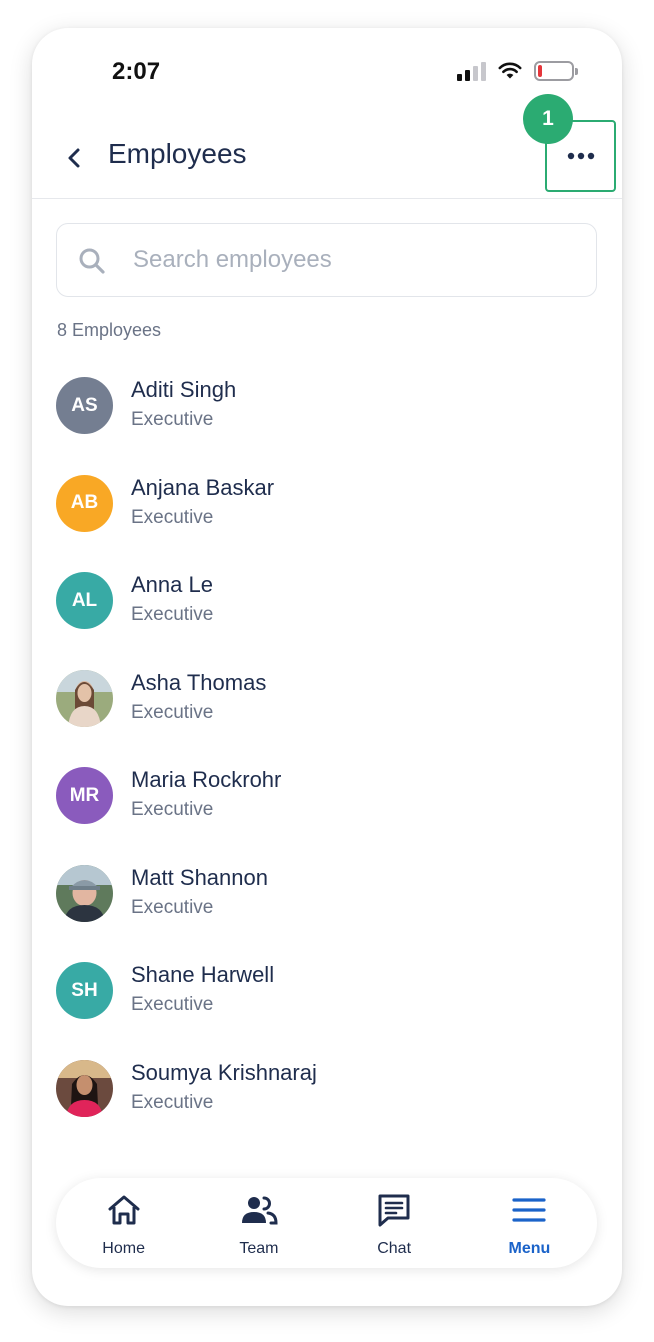 The image size is (654, 1342). What do you see at coordinates (259, 1248) in the screenshot?
I see `nav-label: Team` at bounding box center [259, 1248].